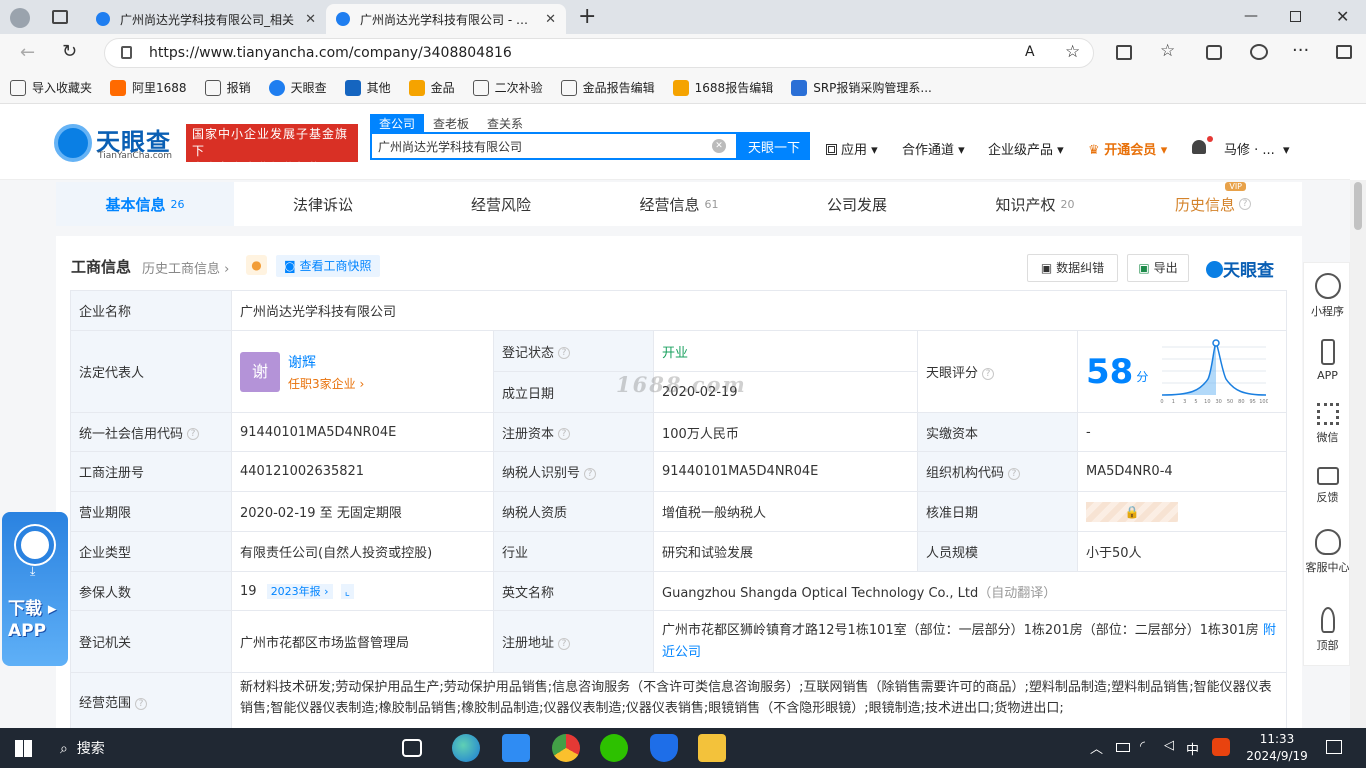 The image size is (1366, 768). I want to click on shield-app-icon, so click(664, 748).